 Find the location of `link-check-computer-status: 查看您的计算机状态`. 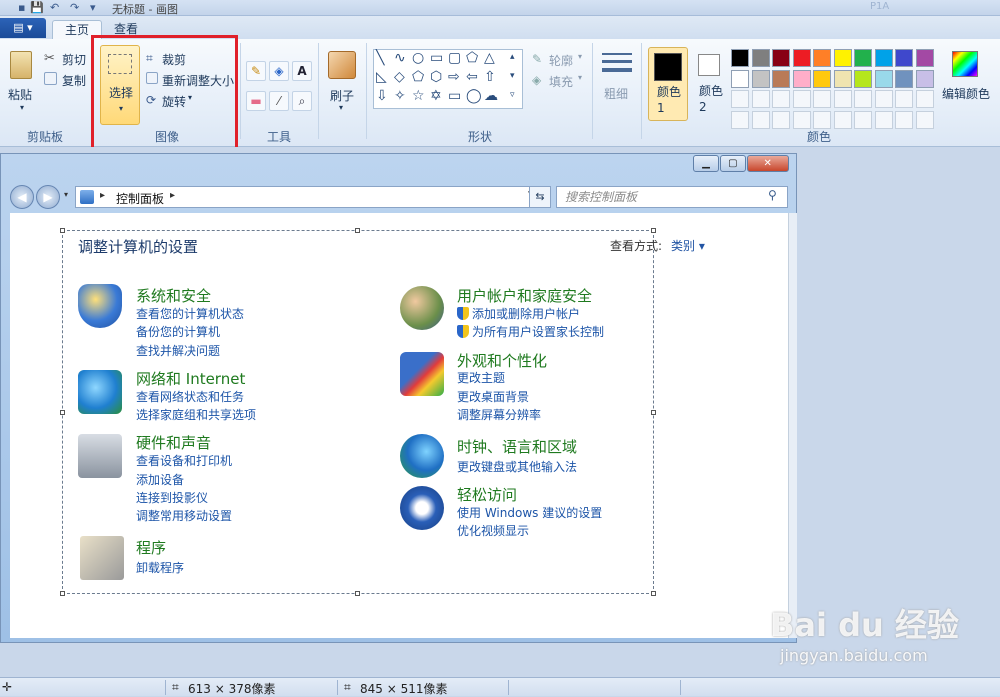

link-check-computer-status: 查看您的计算机状态 is located at coordinates (190, 313).